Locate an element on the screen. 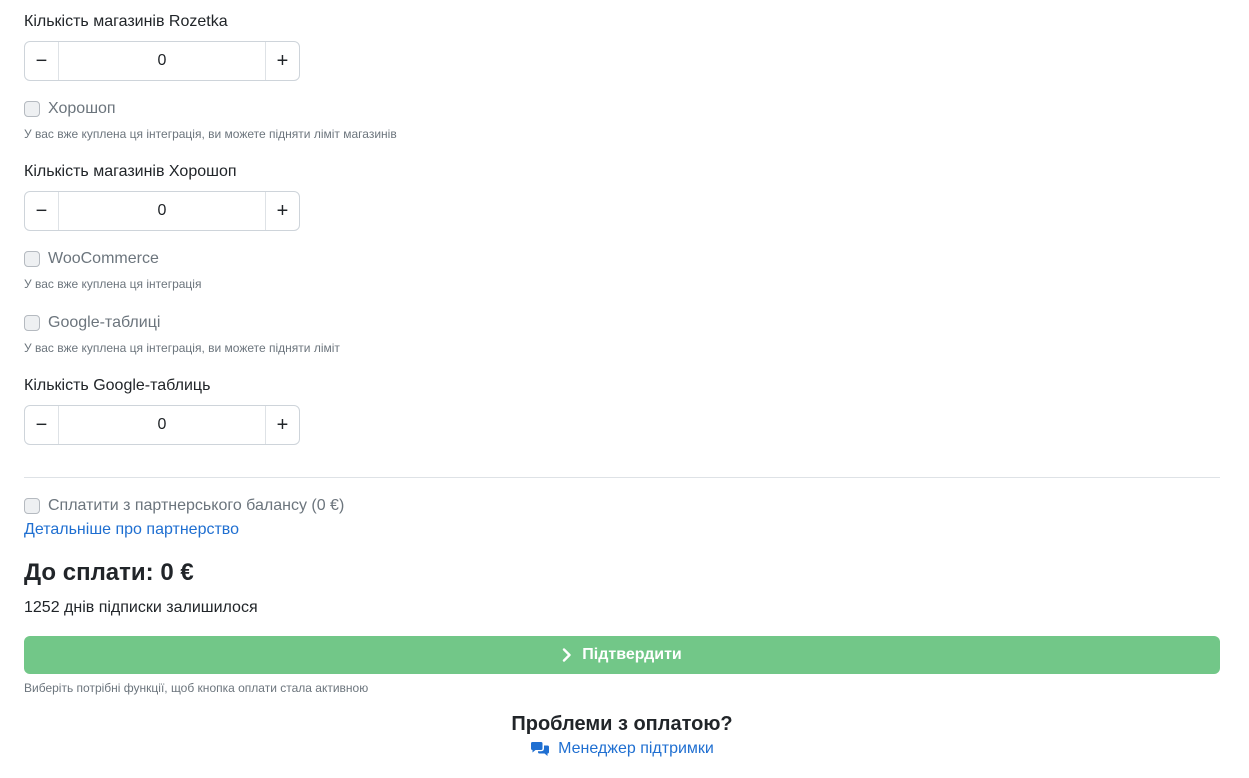  rozetka-count-label: Кількість магазинів Rozetka is located at coordinates (126, 21).